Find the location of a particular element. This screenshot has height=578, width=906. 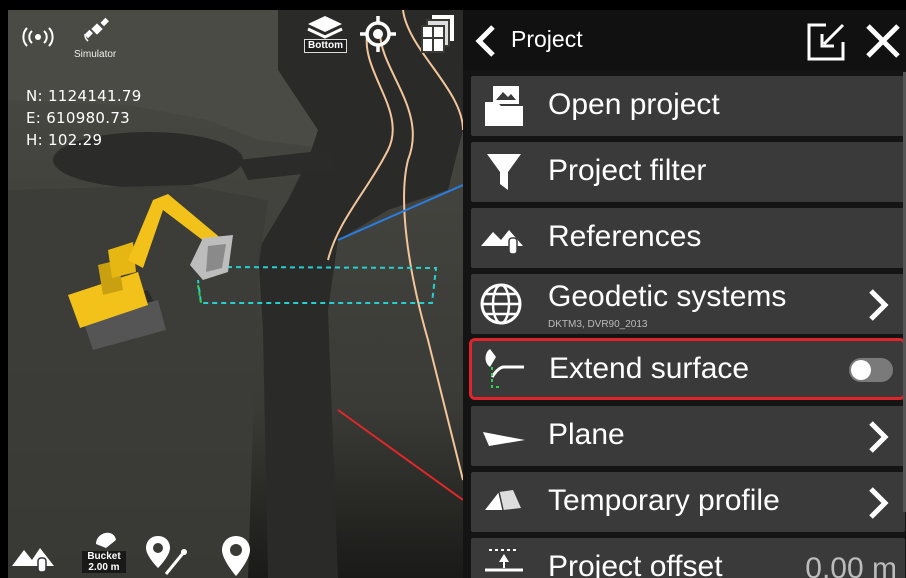

menu-item-label: Geodetic systems is located at coordinates (667, 296).